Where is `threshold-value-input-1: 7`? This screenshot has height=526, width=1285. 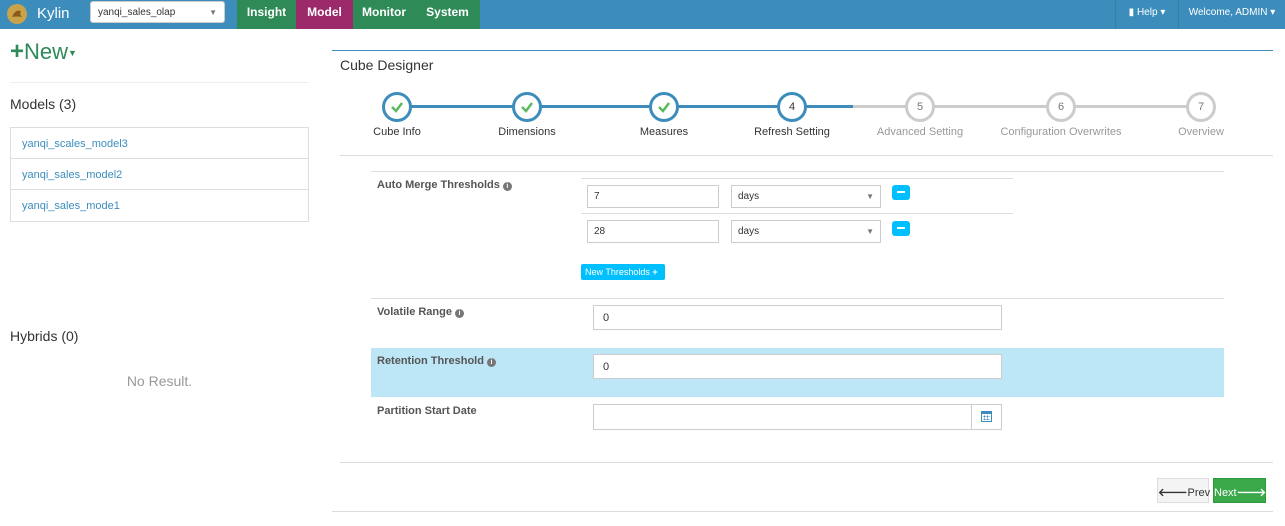
threshold-value-input-1: 7 is located at coordinates (653, 196).